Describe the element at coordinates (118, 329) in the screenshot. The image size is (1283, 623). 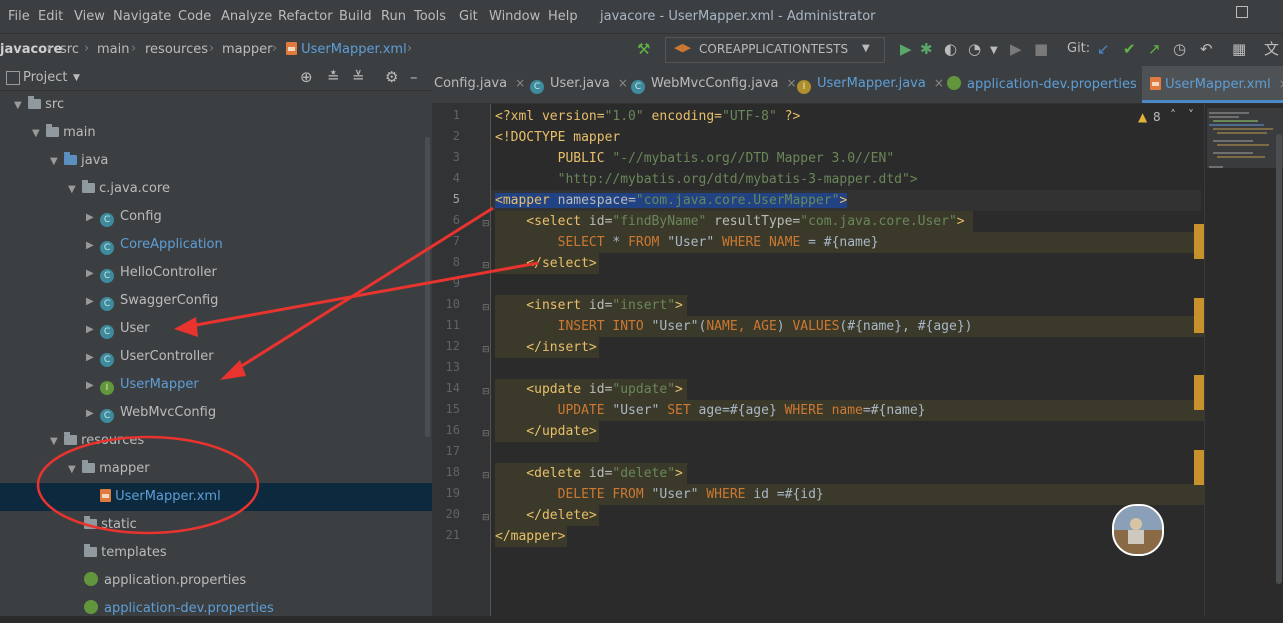
I see `tree-node-user: ▶ C User` at that location.